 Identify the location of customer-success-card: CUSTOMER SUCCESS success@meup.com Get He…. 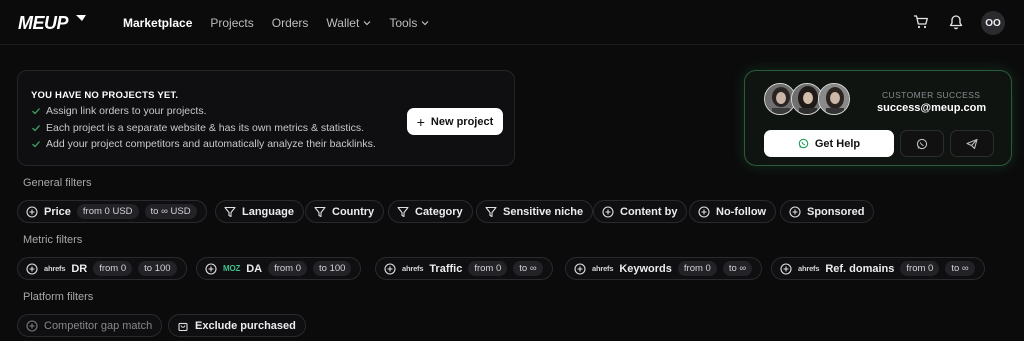
(878, 118).